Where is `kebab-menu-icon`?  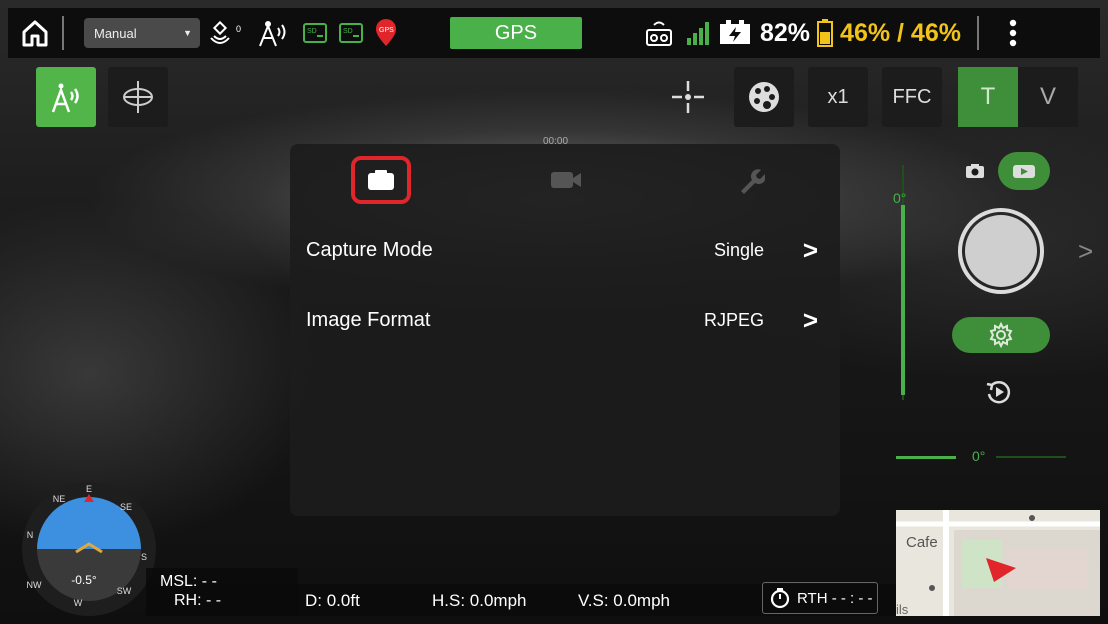
kebab-menu-icon is located at coordinates (1013, 33).